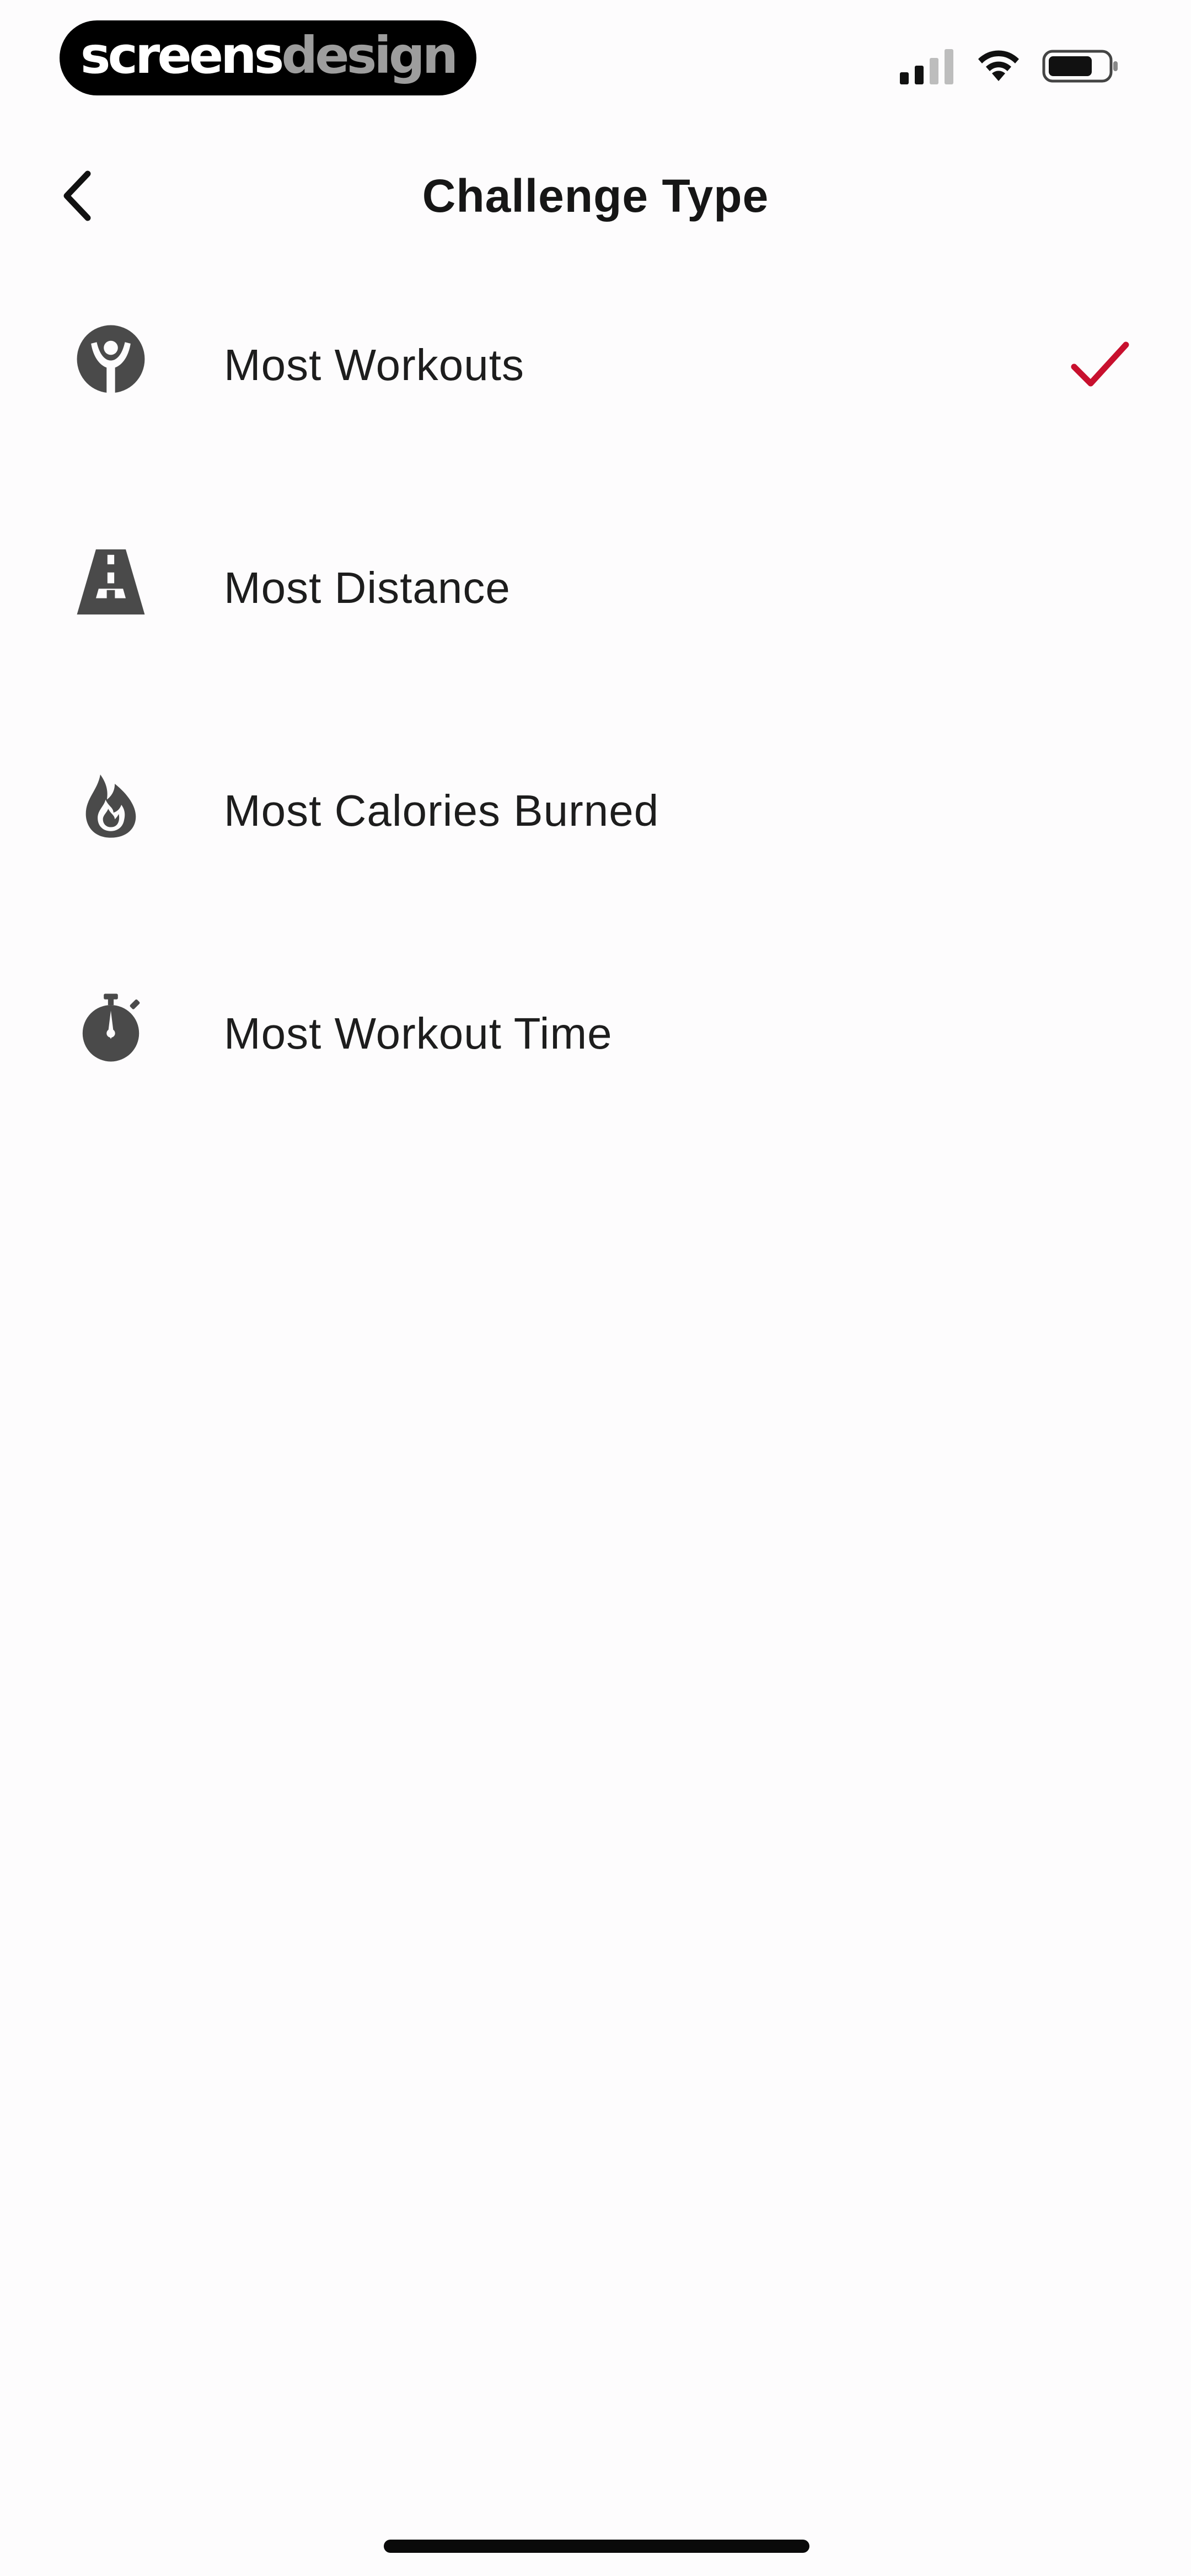  What do you see at coordinates (418, 1033) in the screenshot?
I see `option-label: Most Workout Time` at bounding box center [418, 1033].